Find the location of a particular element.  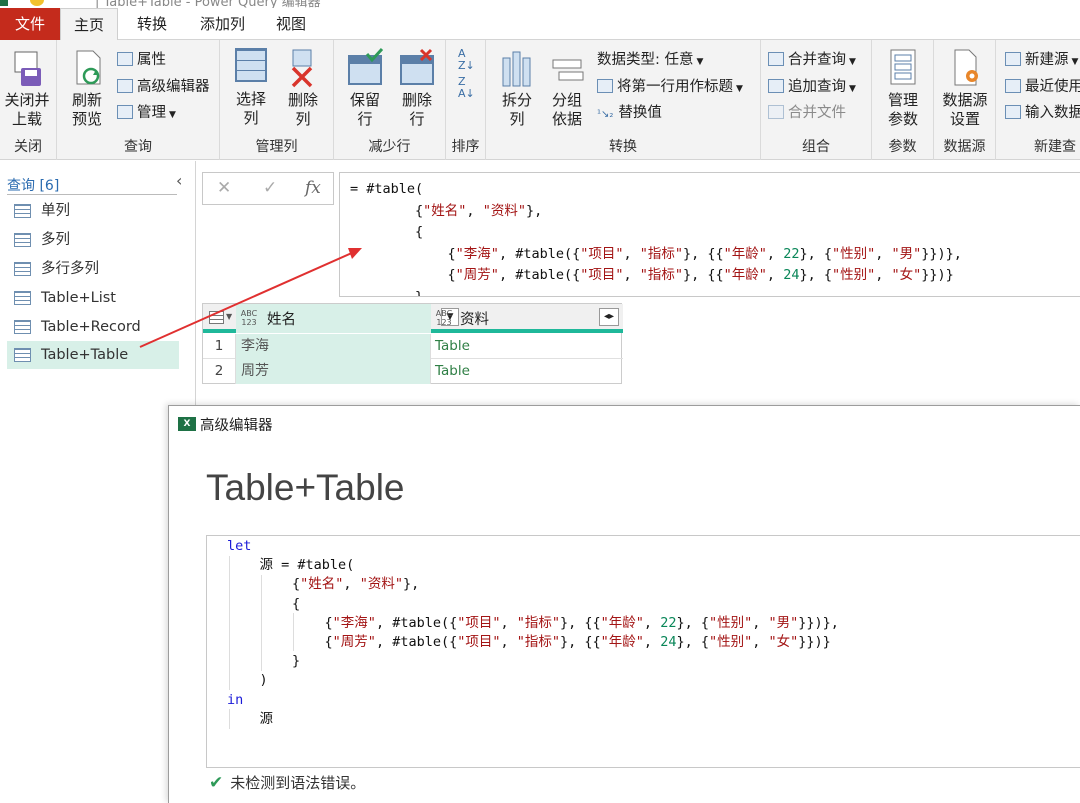

close-group-label: 关闭 is located at coordinates (28, 147).